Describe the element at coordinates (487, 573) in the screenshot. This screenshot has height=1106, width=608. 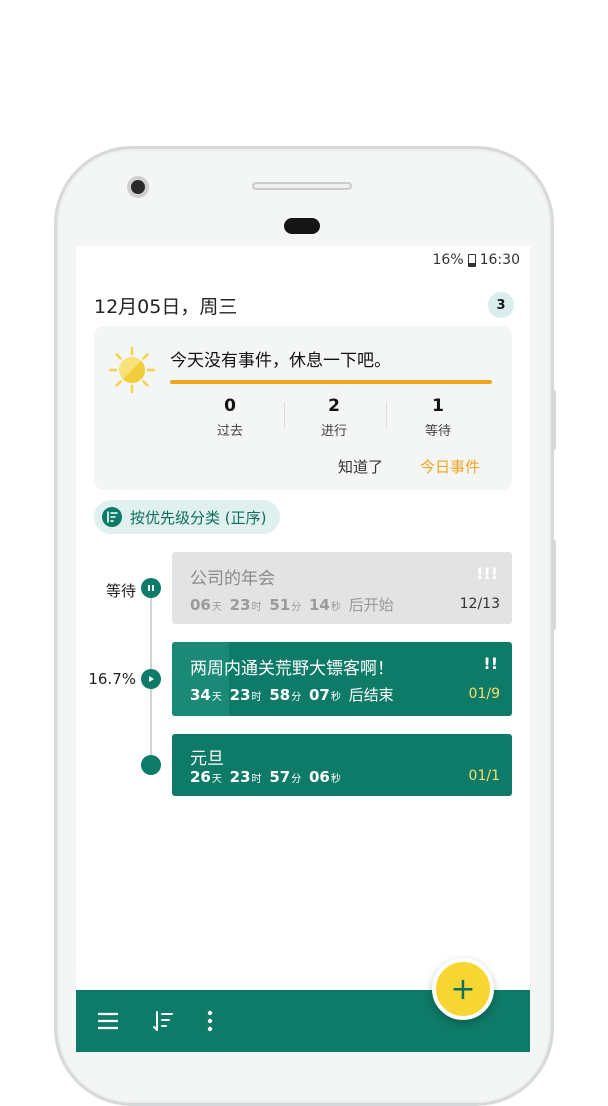
I see `event-priority: !!!` at that location.